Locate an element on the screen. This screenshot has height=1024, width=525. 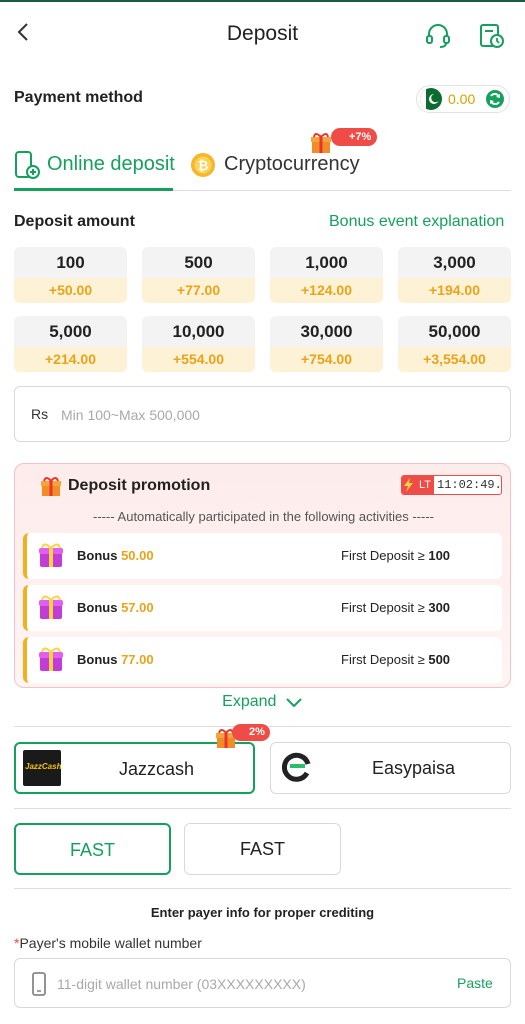
amount-bonus: +194.00 is located at coordinates (454, 290).